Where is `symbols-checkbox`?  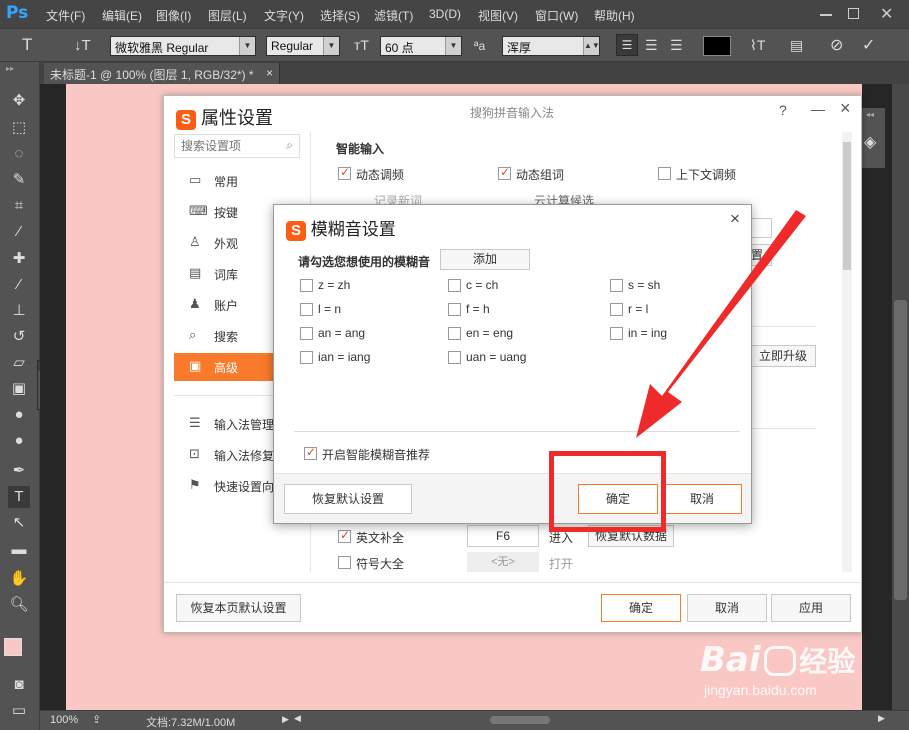 symbols-checkbox is located at coordinates (344, 562).